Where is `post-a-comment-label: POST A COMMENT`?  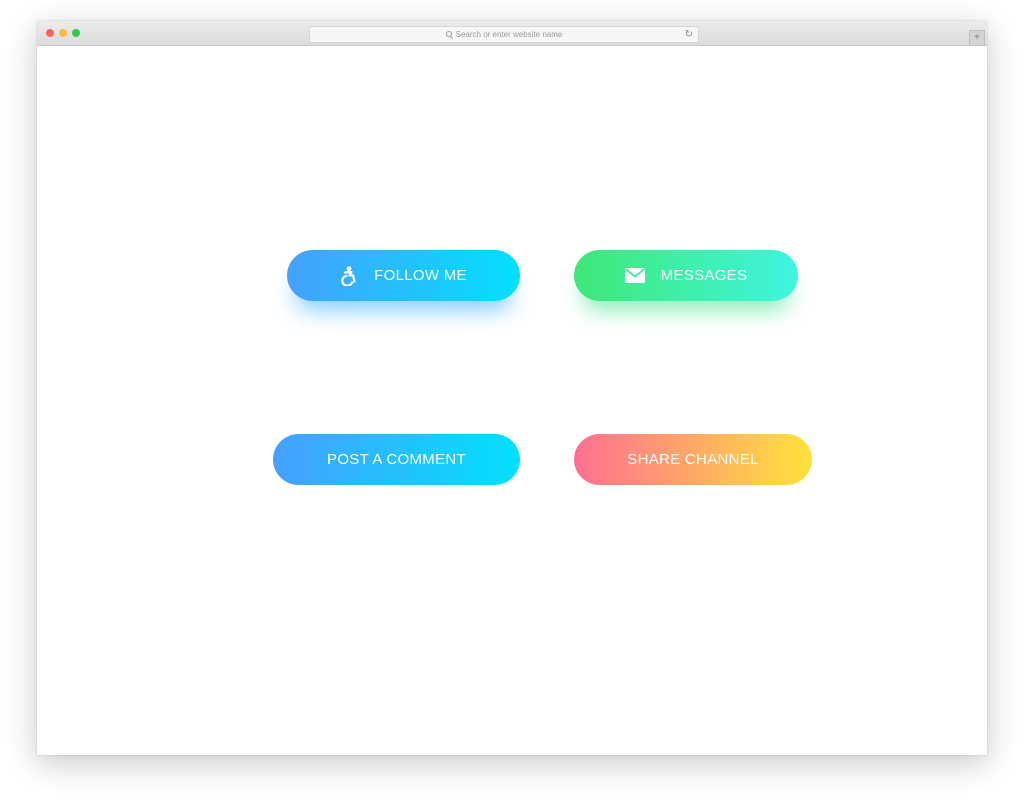 post-a-comment-label: POST A COMMENT is located at coordinates (396, 459).